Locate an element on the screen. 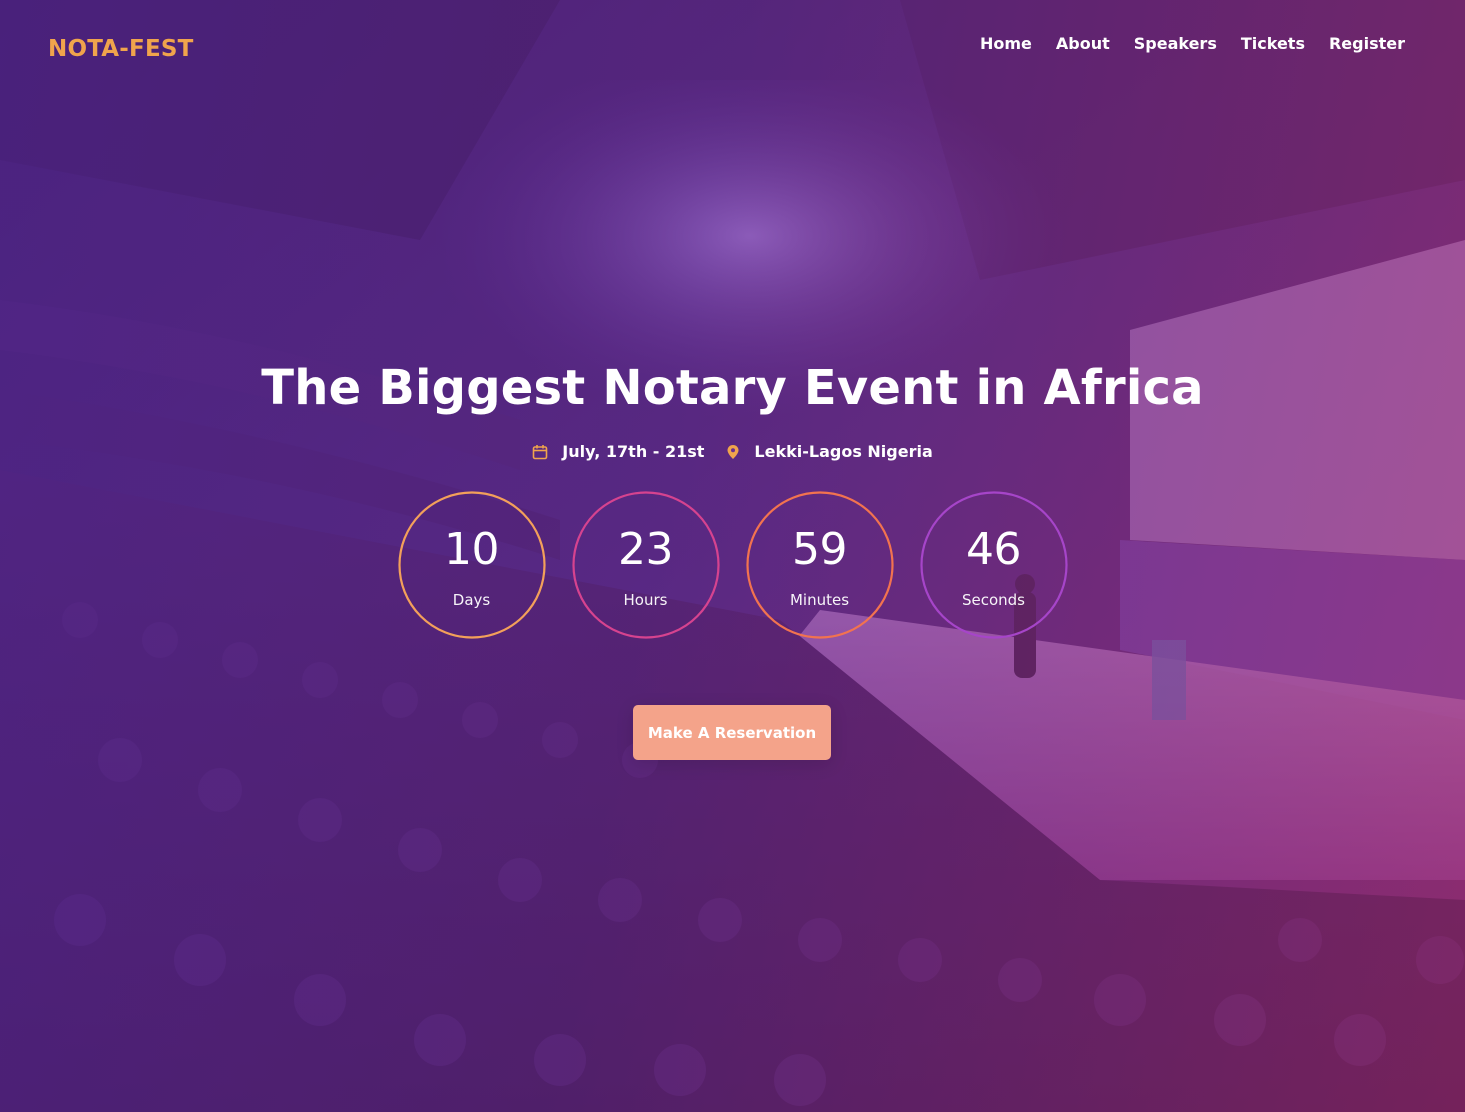  countdown-days: 10 Days is located at coordinates (471, 565).